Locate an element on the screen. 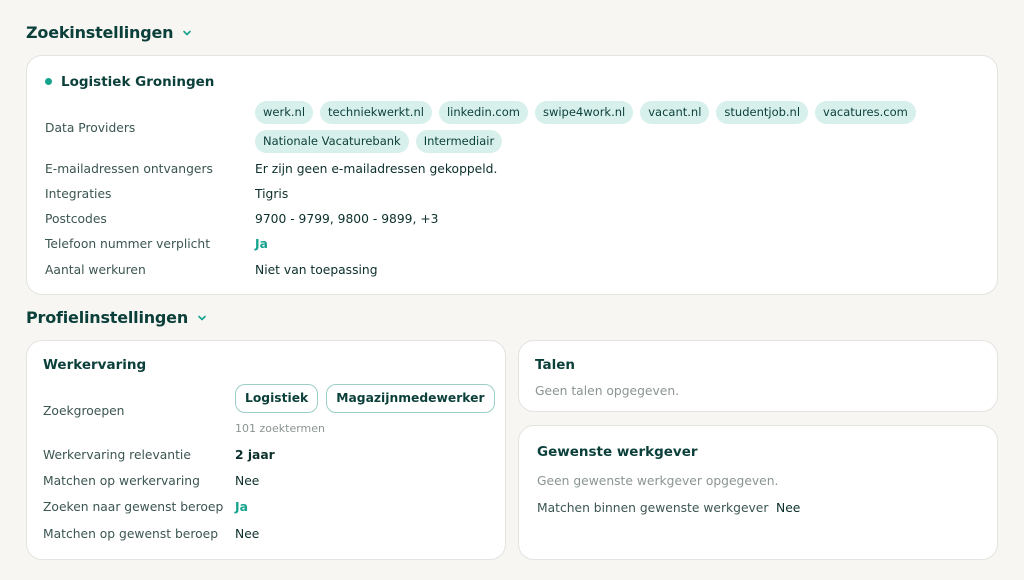  zoek-row-label: E-mailadressen ontvangers is located at coordinates (129, 169).